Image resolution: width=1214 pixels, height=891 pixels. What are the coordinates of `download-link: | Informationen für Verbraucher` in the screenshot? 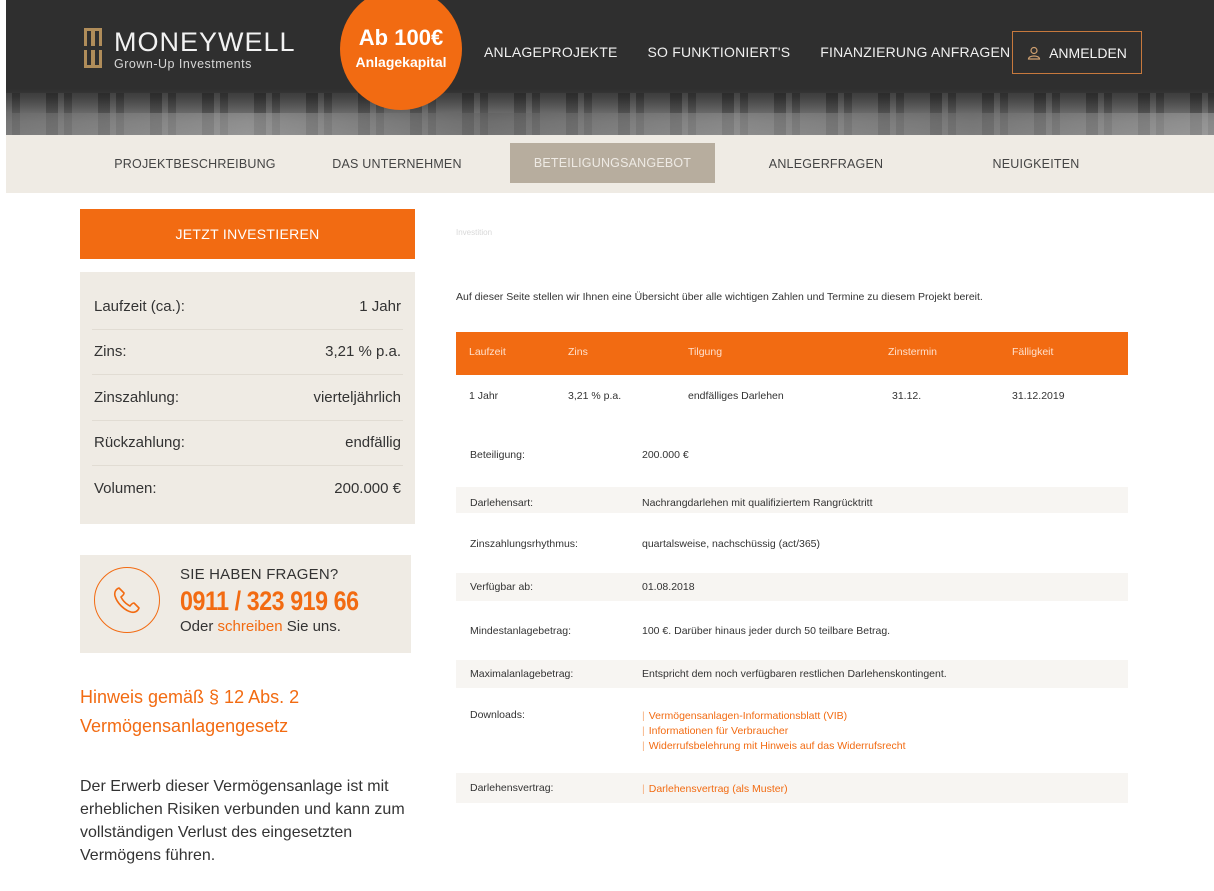 It's located at (774, 731).